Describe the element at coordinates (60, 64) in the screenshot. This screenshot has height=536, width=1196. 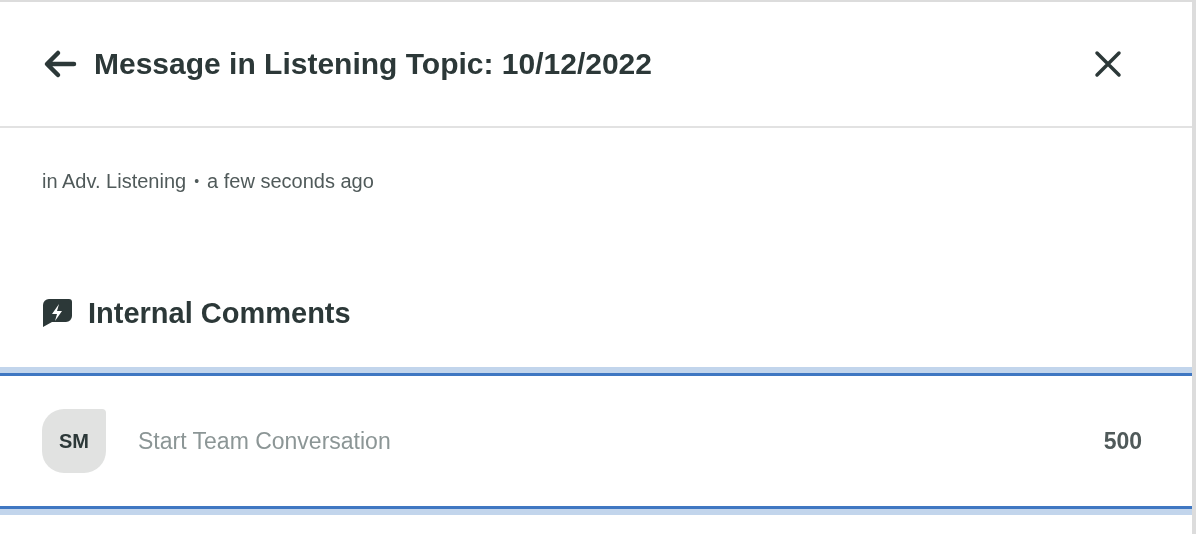
I see `back-arrow-icon` at that location.